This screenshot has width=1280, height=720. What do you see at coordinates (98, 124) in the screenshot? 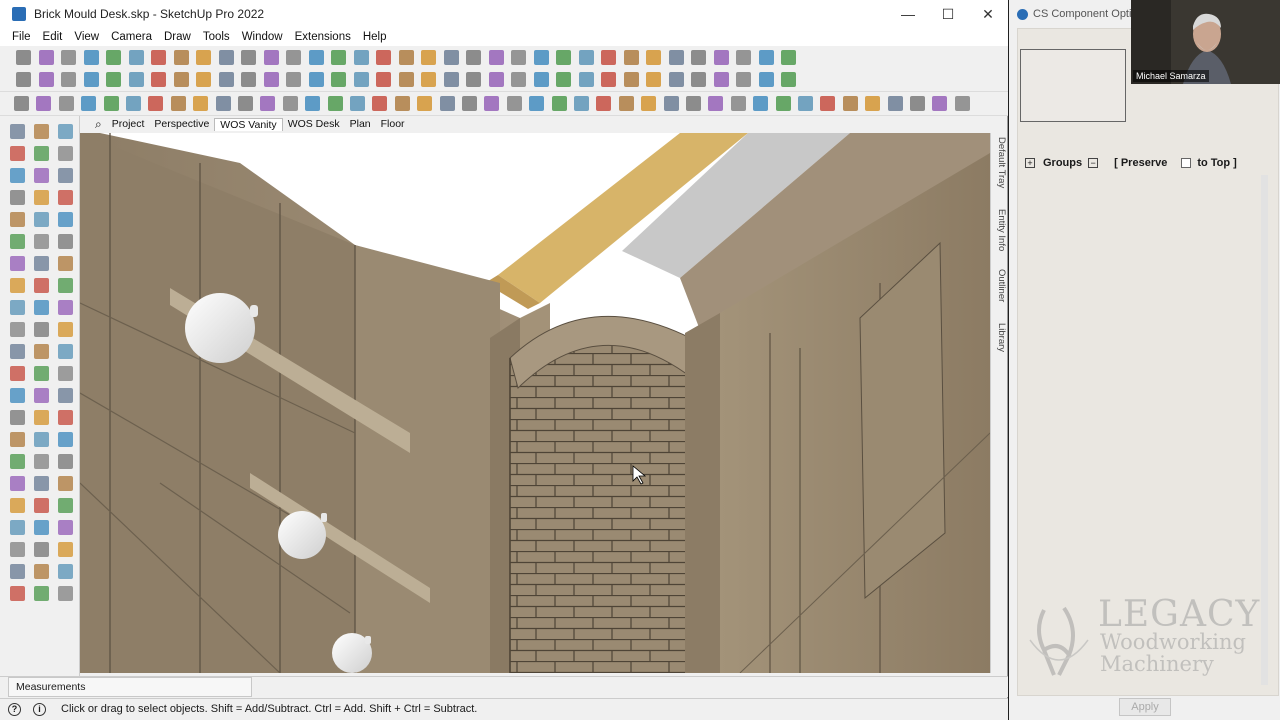
I see `scene-search-icon: ⌕` at bounding box center [98, 124].